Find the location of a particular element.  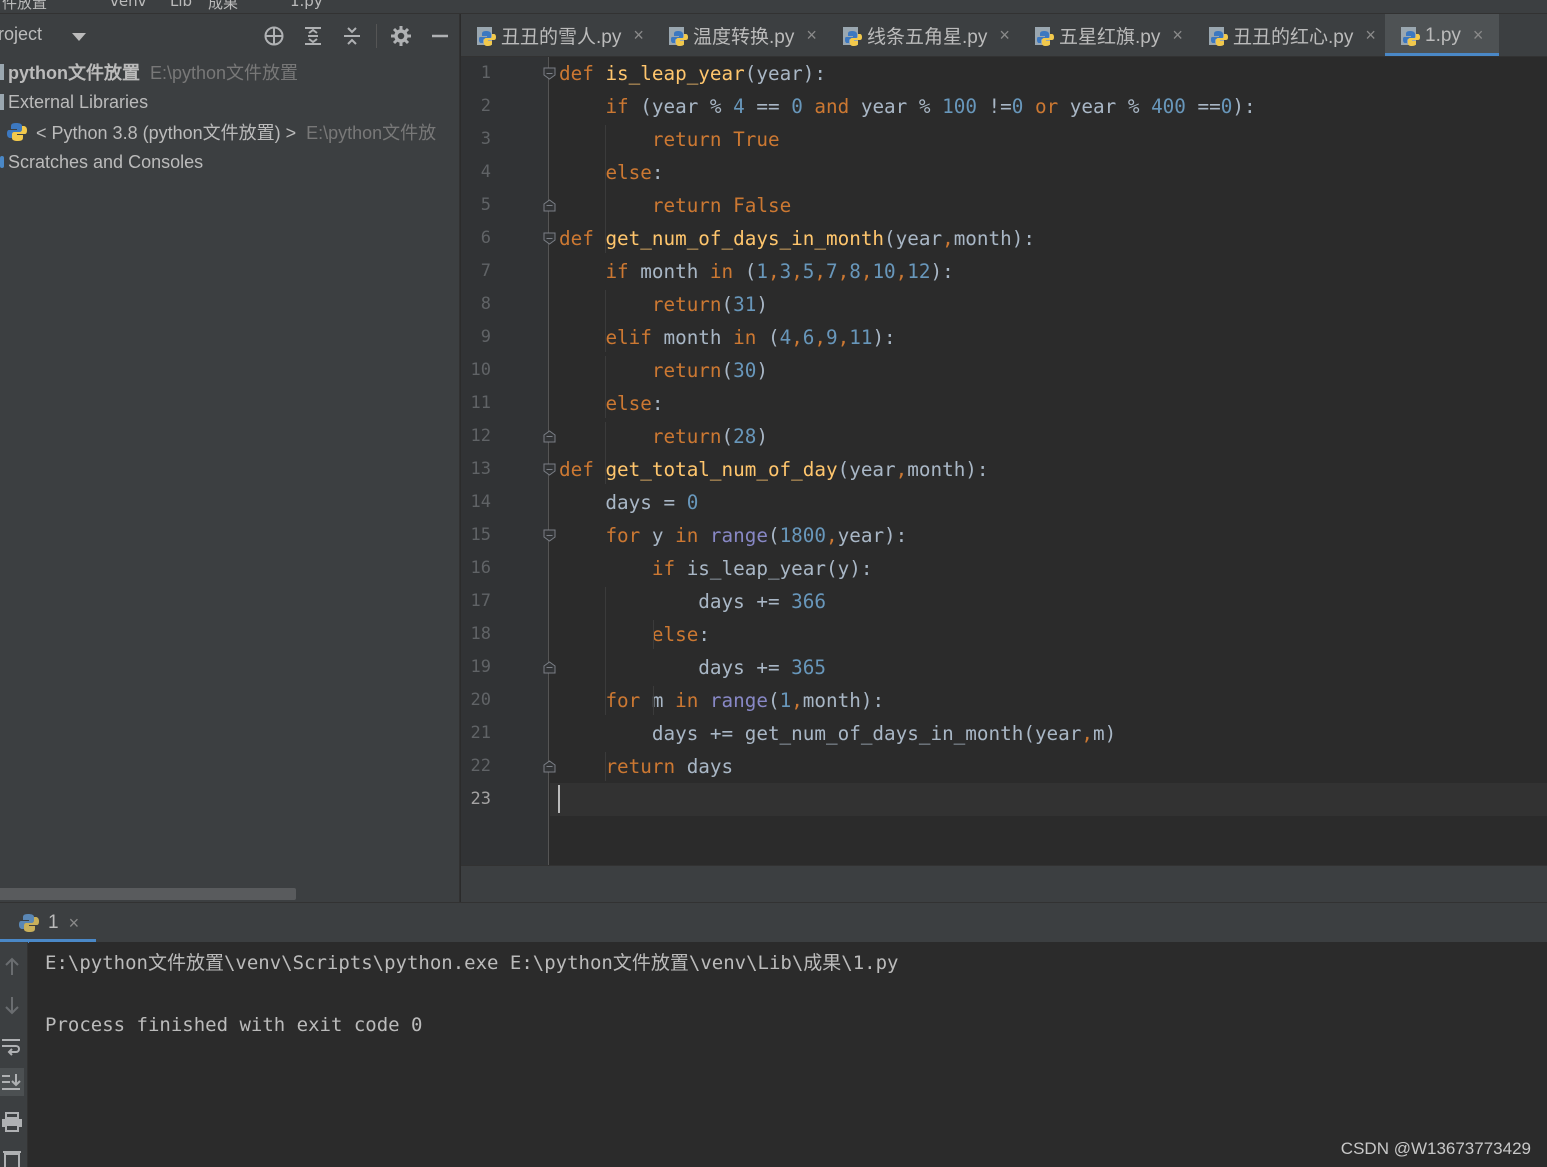

scratches-icon is located at coordinates (2, 162).